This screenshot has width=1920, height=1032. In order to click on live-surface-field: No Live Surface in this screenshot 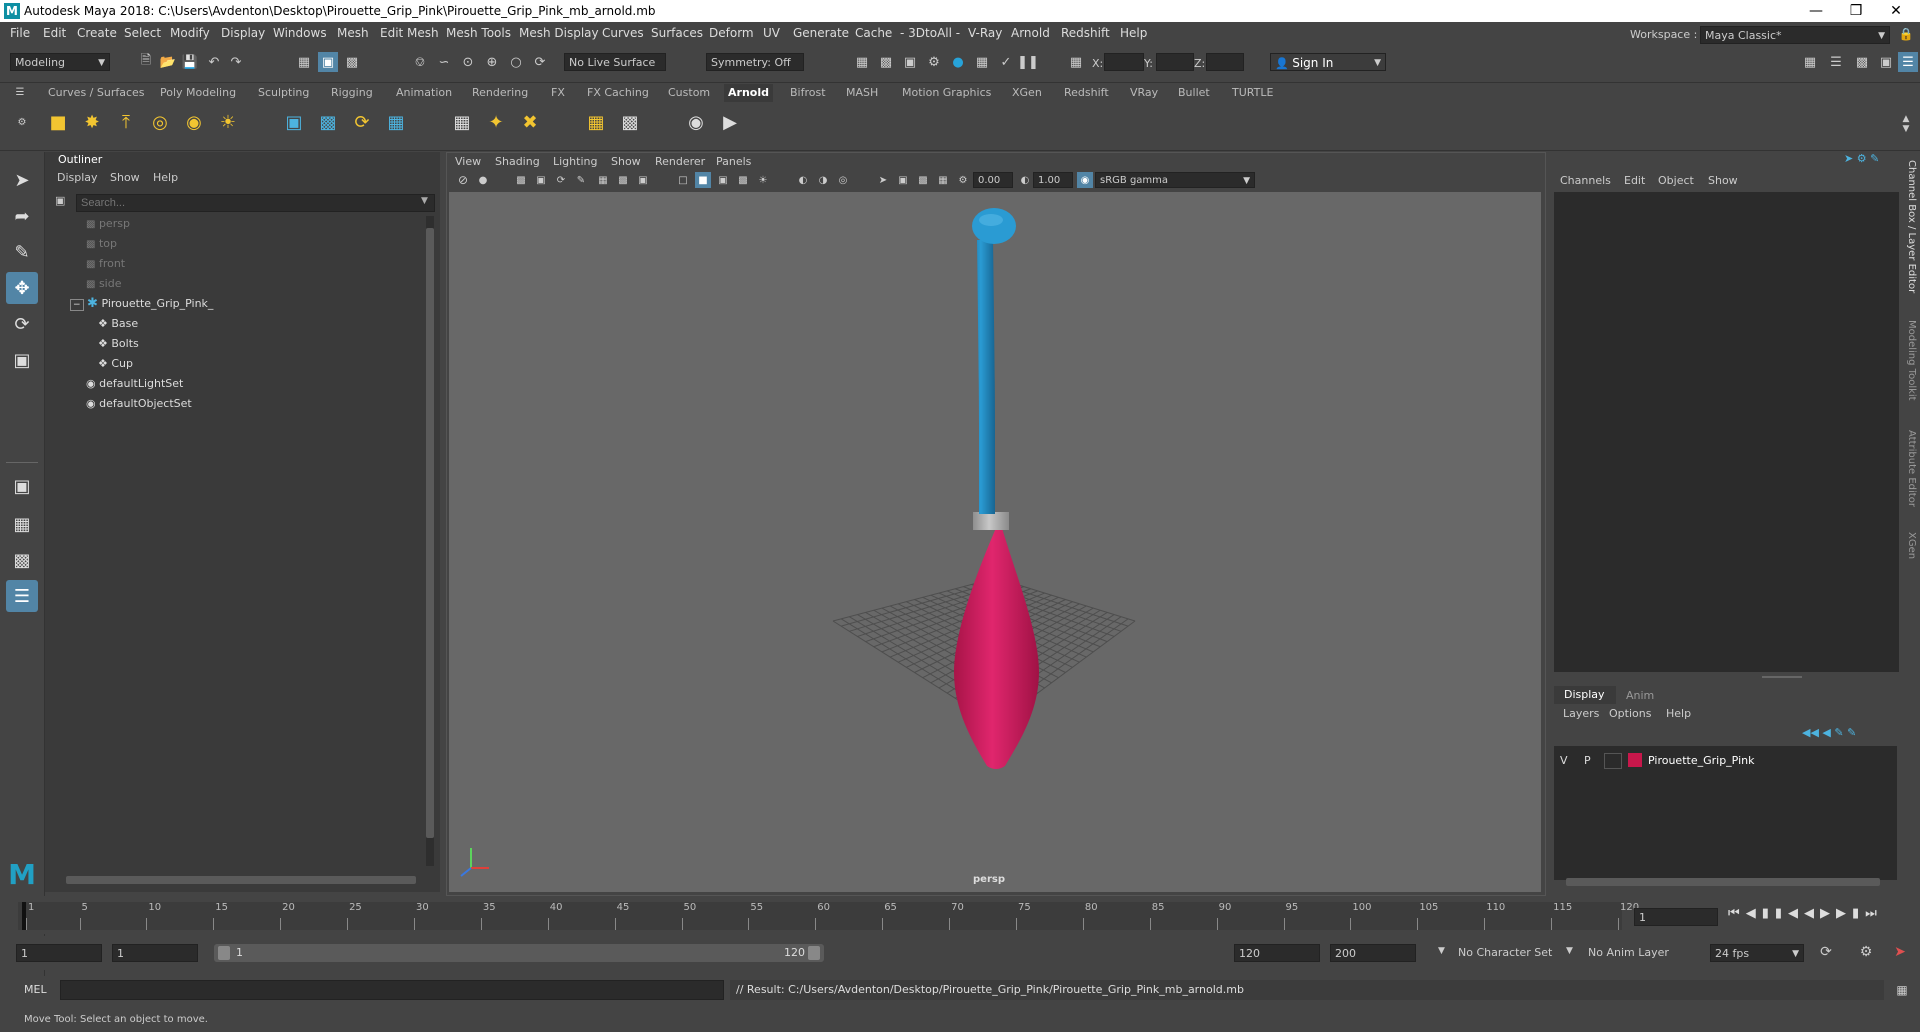, I will do `click(615, 62)`.